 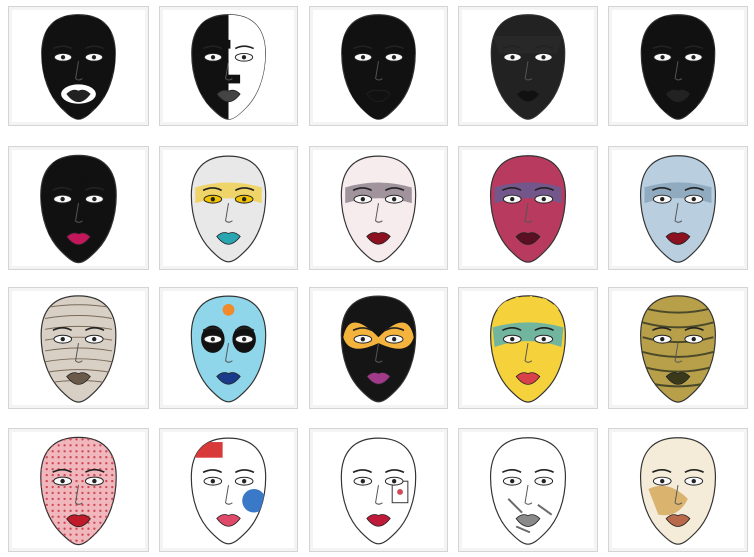 I want to click on thumbnail-pale-vampire-face, so click(x=378, y=208).